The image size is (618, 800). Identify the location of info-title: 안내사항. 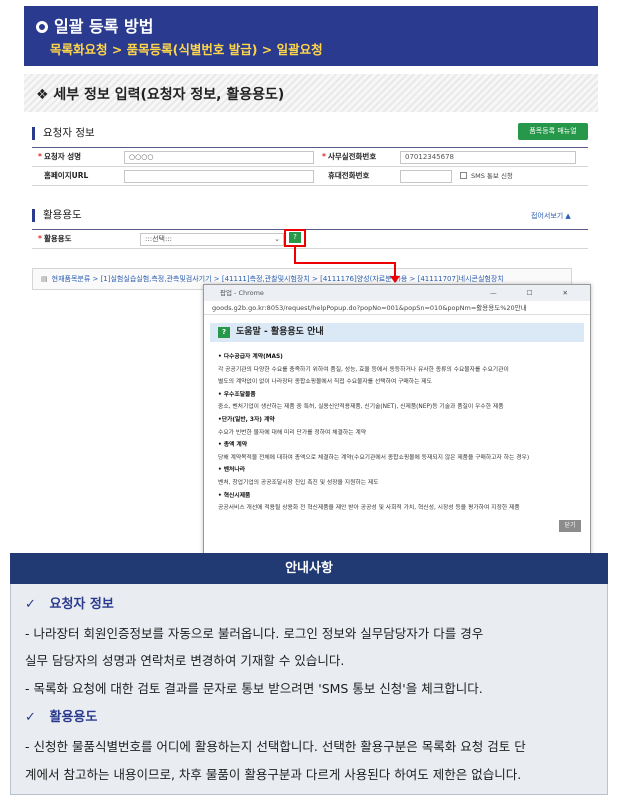
(309, 568).